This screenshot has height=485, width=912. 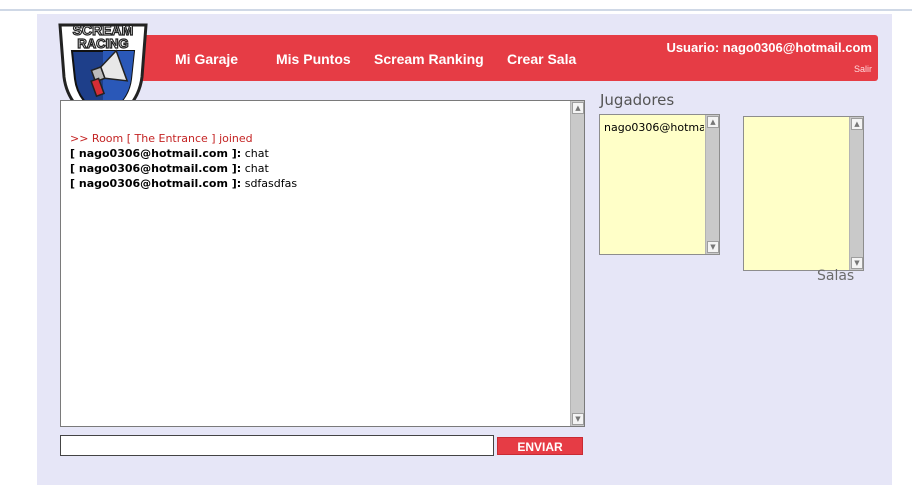 I want to click on chat-message: [ nago0306@hotmail.com ]: sdfasdfas, so click(x=183, y=183).